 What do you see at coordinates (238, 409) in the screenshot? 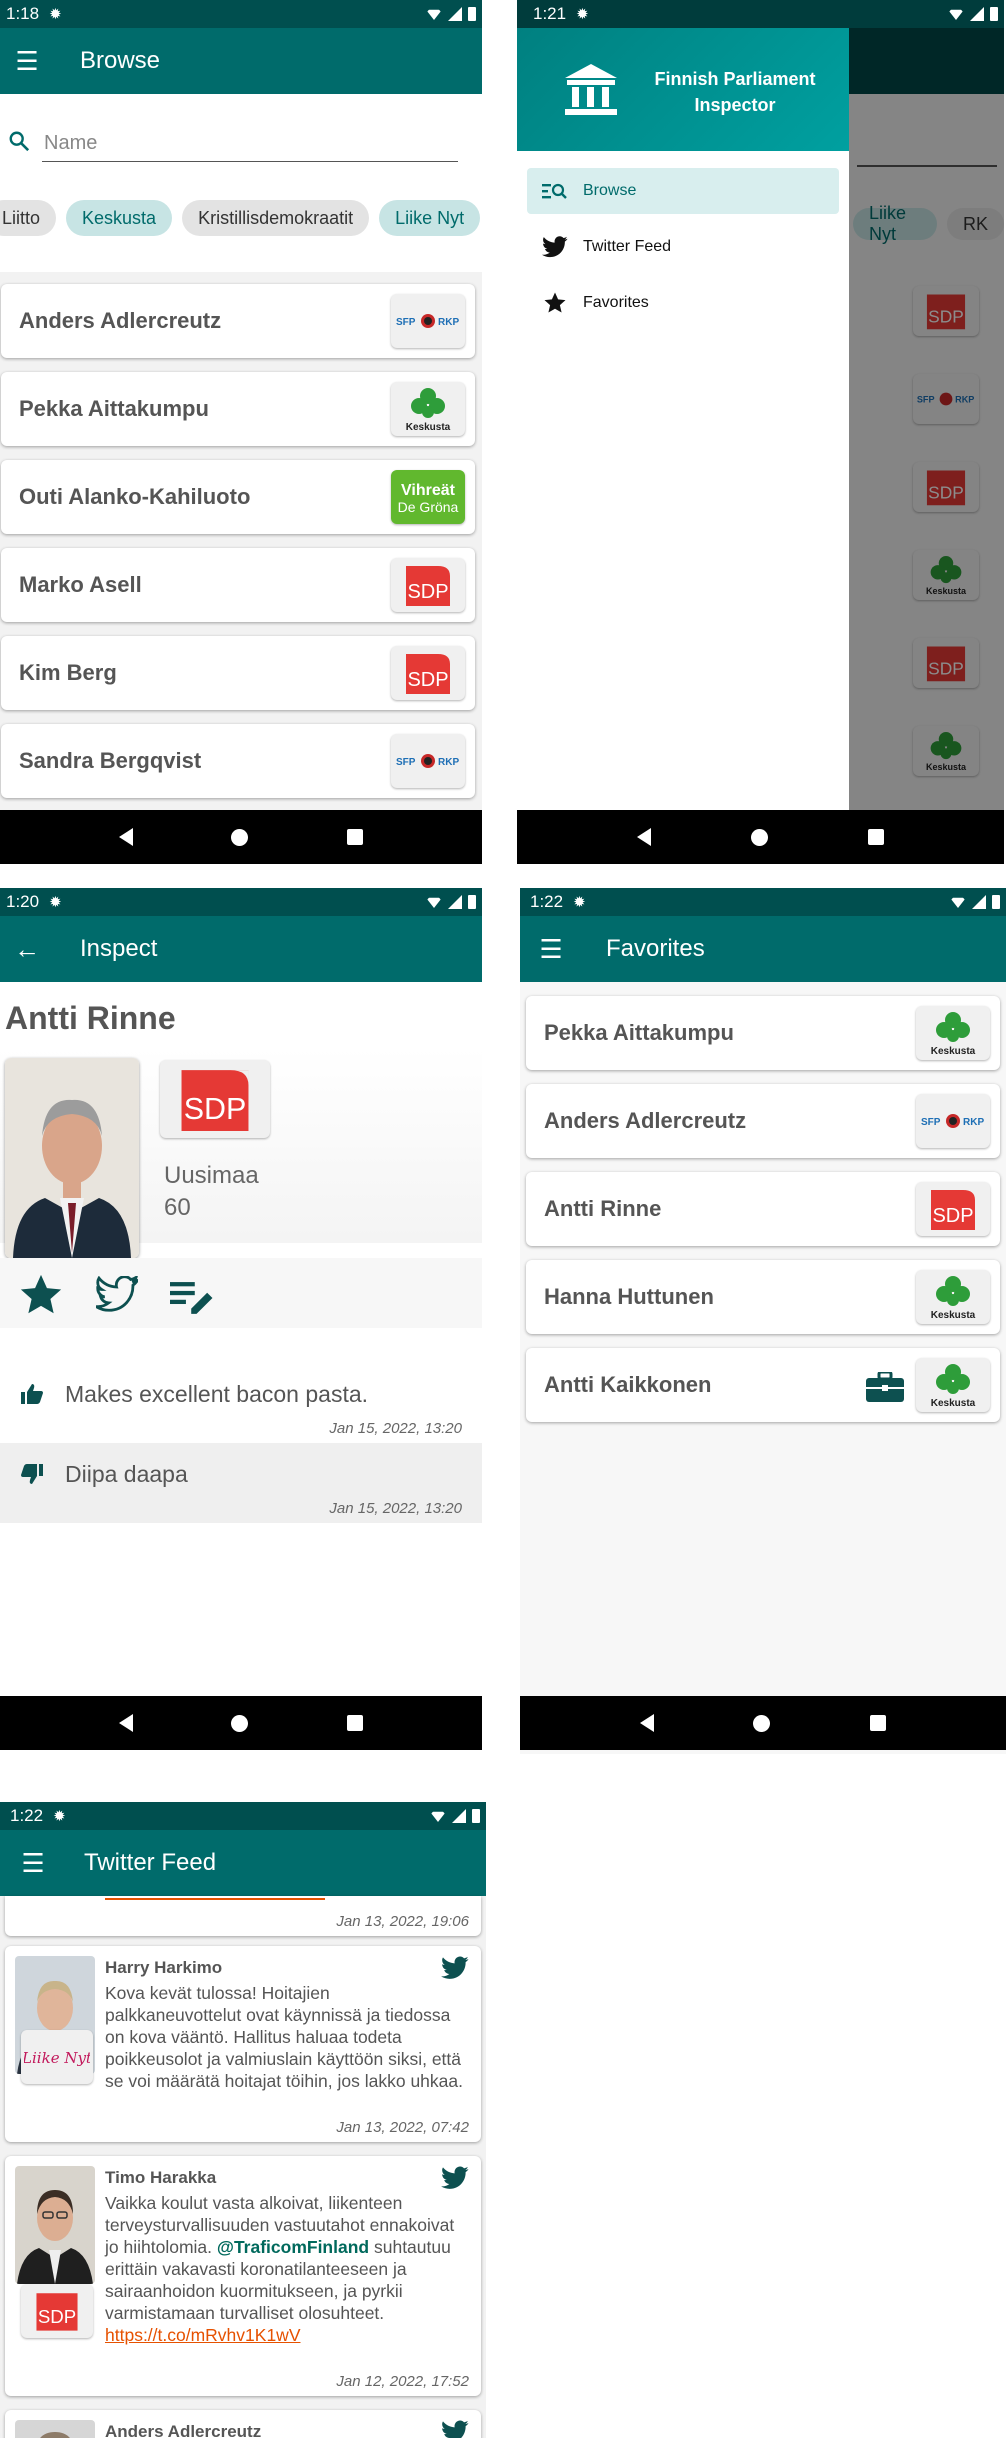
I see `member-card: Pekka Aittakumpu Keskusta` at bounding box center [238, 409].